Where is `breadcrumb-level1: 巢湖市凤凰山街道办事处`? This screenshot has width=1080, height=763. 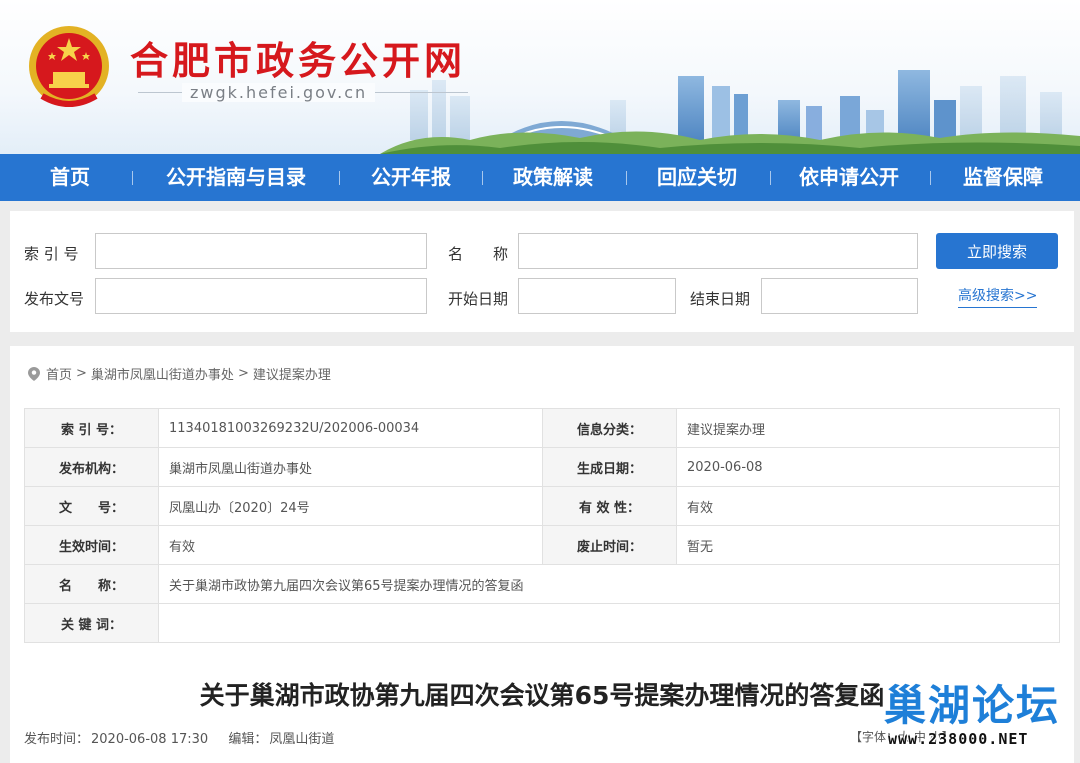
breadcrumb-level1: 巢湖市凤凰山街道办事处 is located at coordinates (162, 373).